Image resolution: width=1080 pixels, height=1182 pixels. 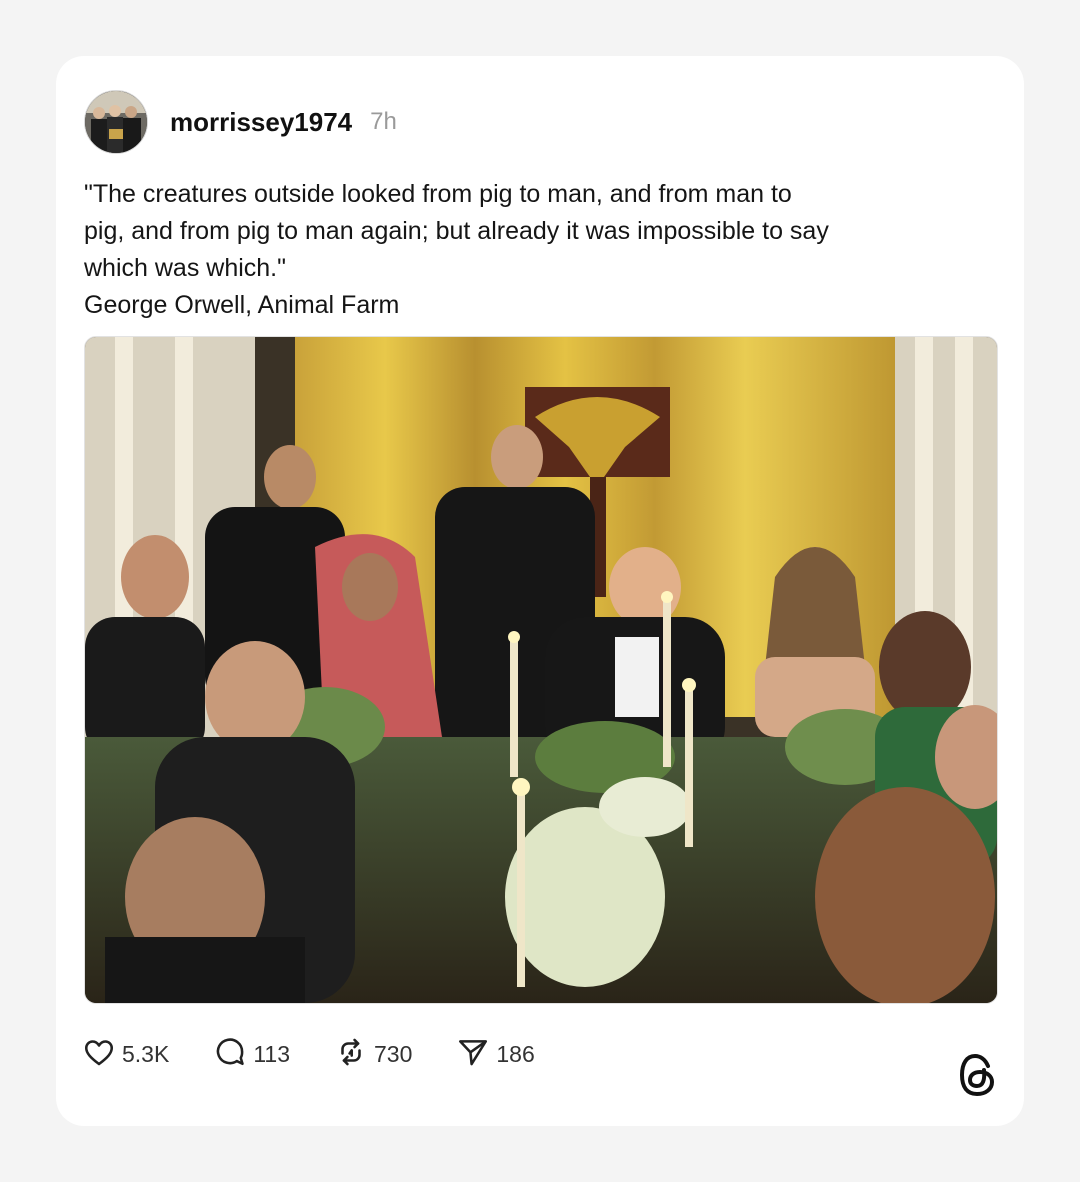 I want to click on paper-plane-icon, so click(x=473, y=1054).